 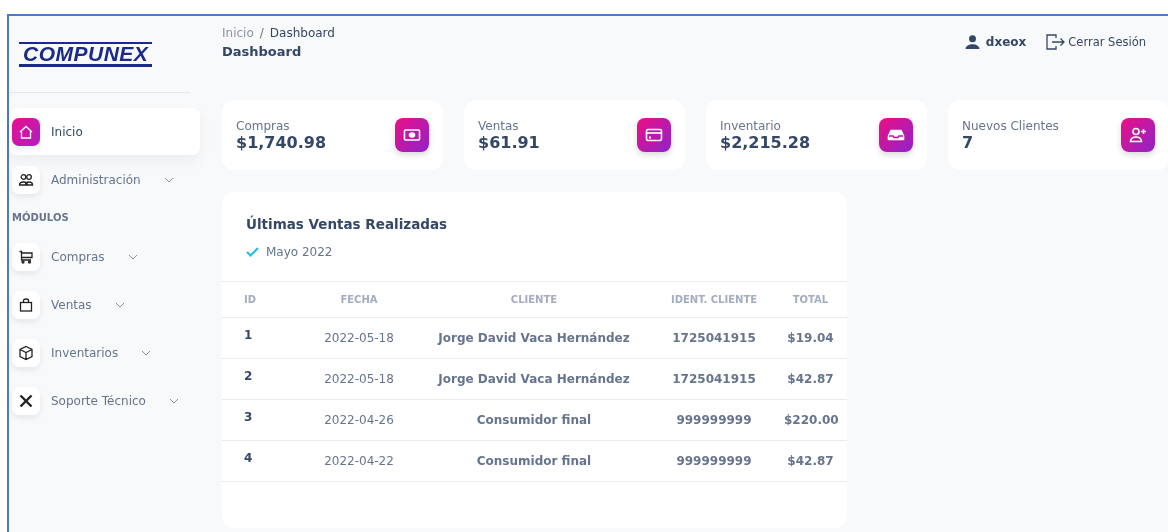 I want to click on box-icon, so click(x=26, y=352).